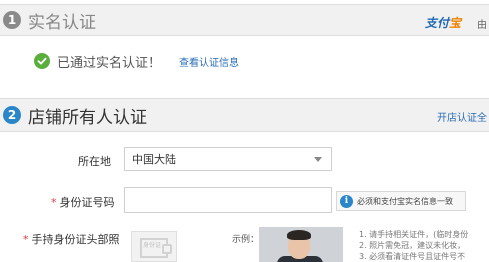 Image resolution: width=489 pixels, height=262 pixels. What do you see at coordinates (94, 161) in the screenshot?
I see `location-label: 所在地` at bounding box center [94, 161].